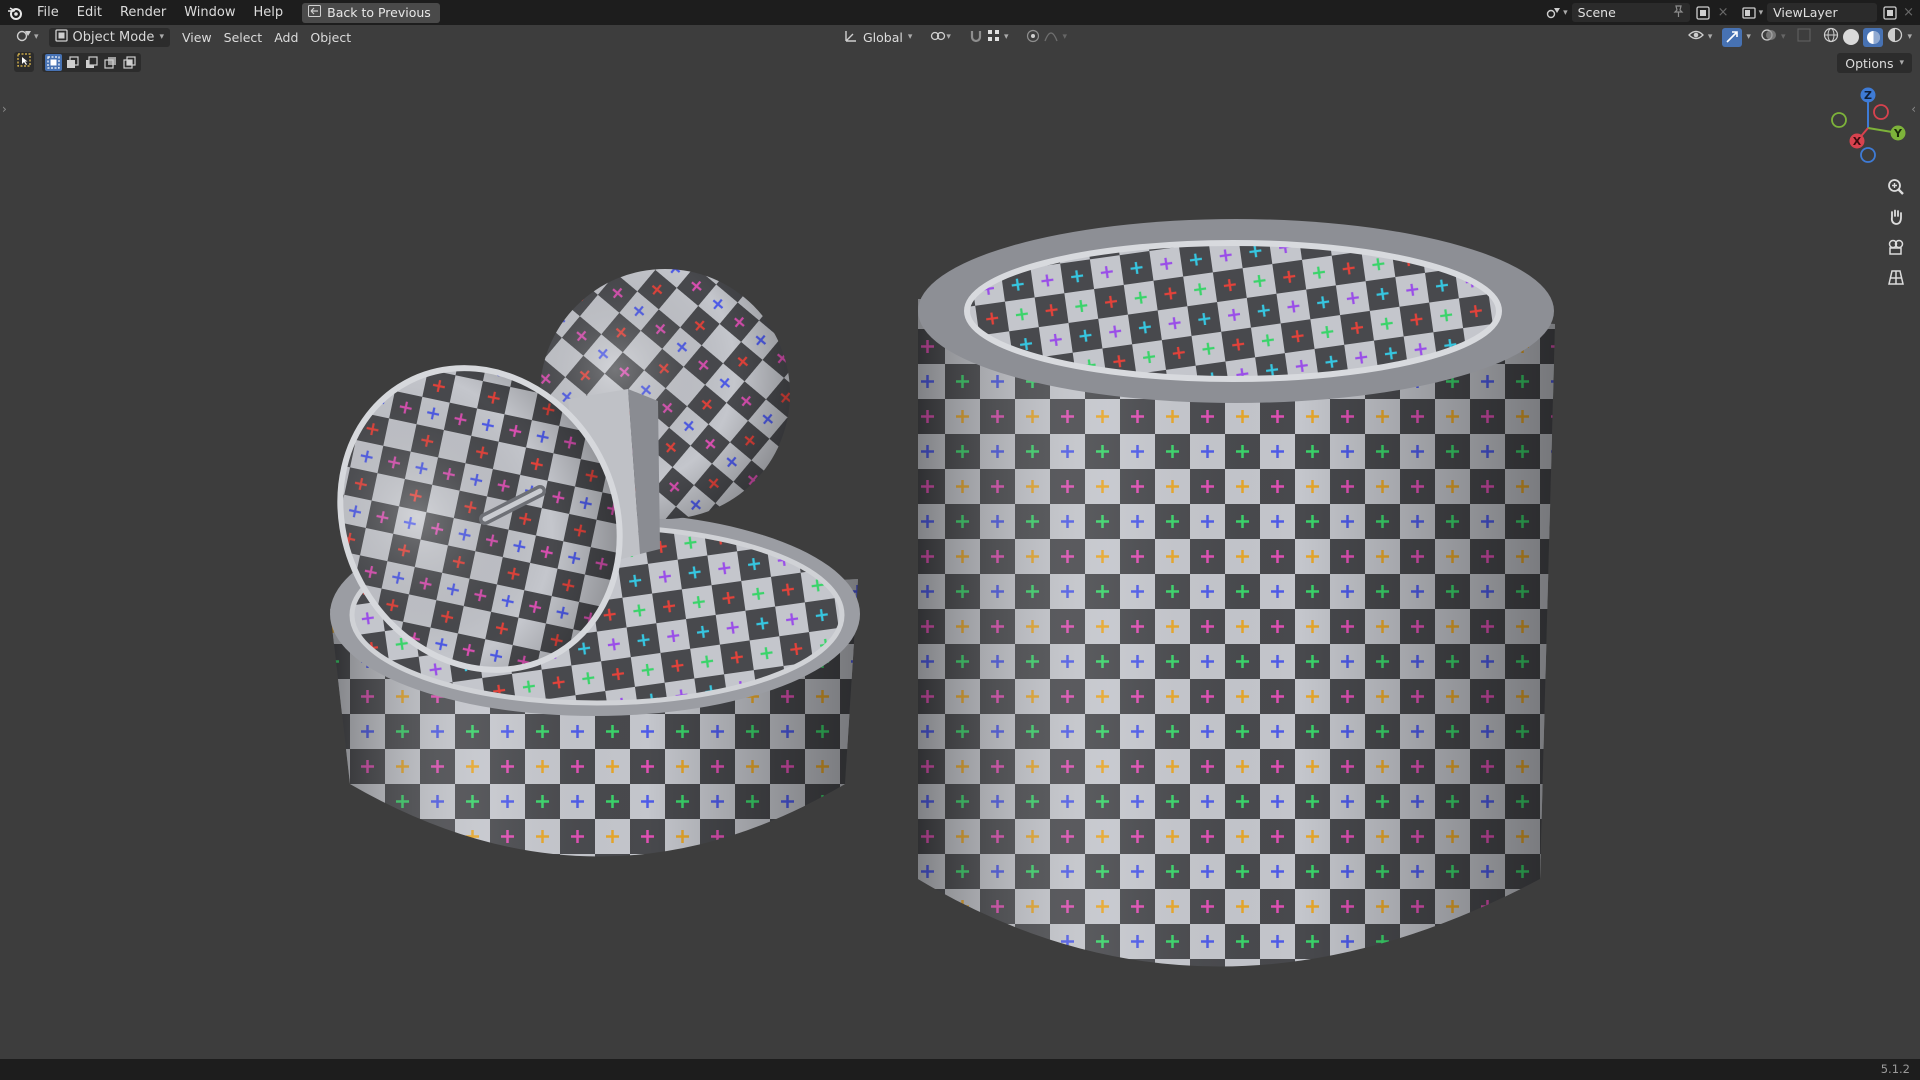 This screenshot has width=1920, height=1080. What do you see at coordinates (89, 12) in the screenshot?
I see `menu-edit: Edit` at bounding box center [89, 12].